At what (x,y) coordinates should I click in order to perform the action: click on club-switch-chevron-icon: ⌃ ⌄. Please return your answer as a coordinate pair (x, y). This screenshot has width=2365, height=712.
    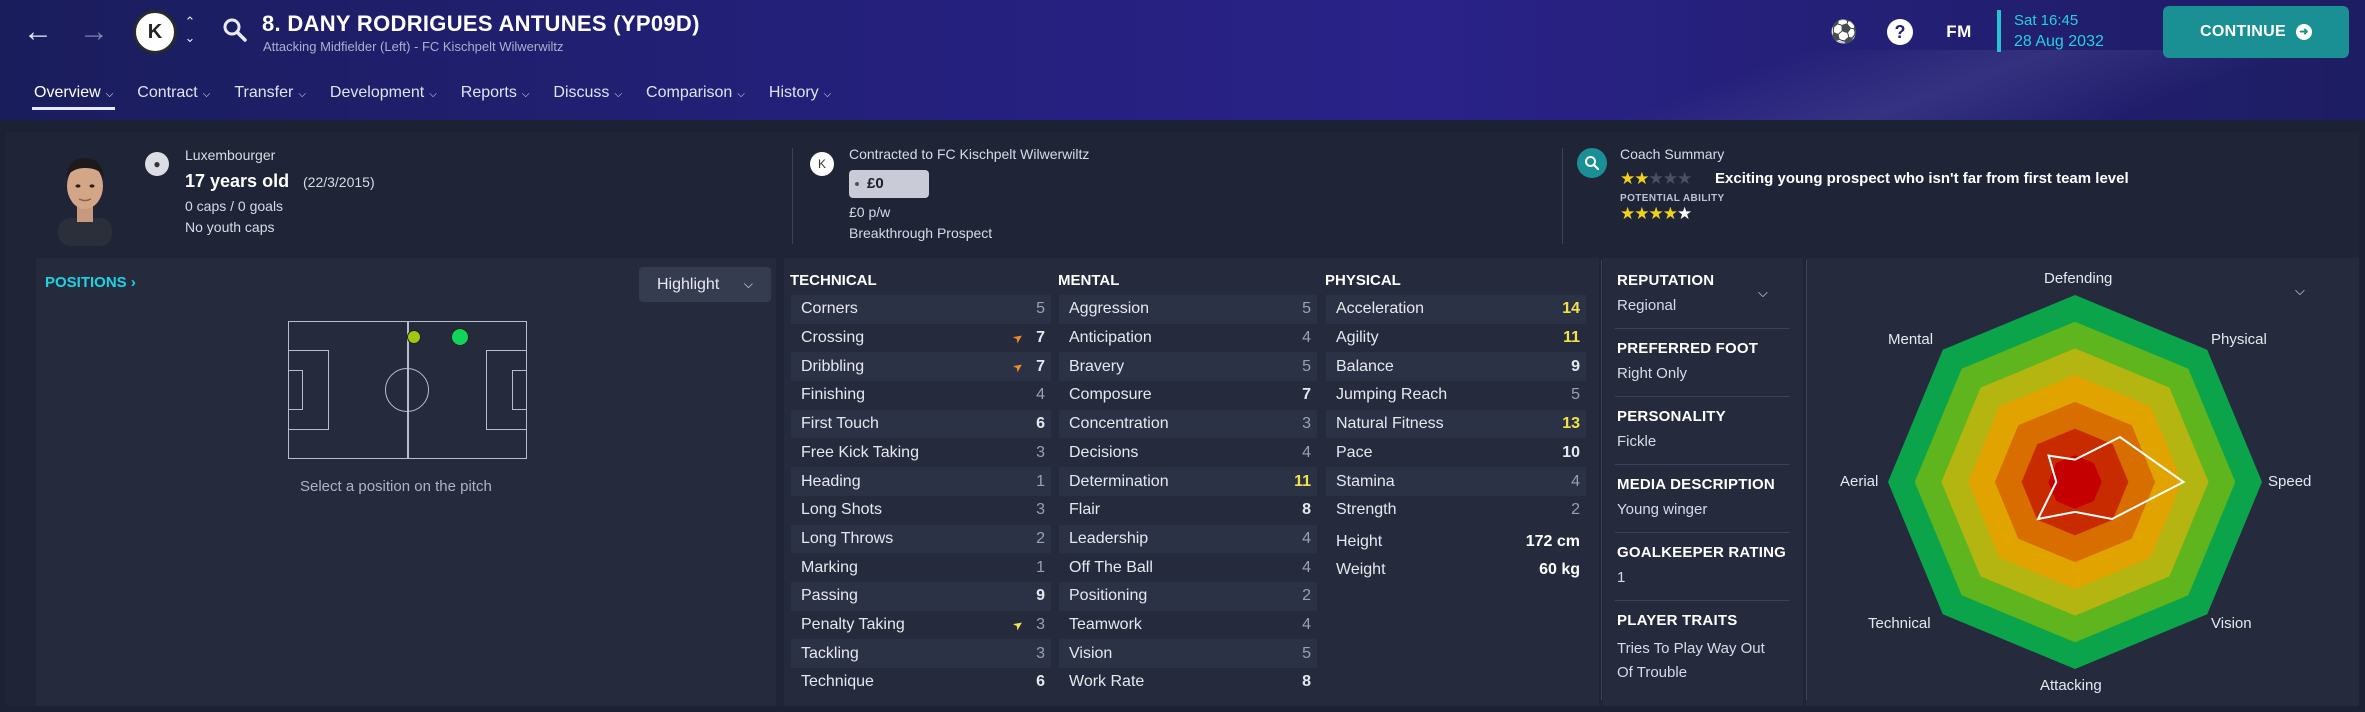
    Looking at the image, I should click on (190, 32).